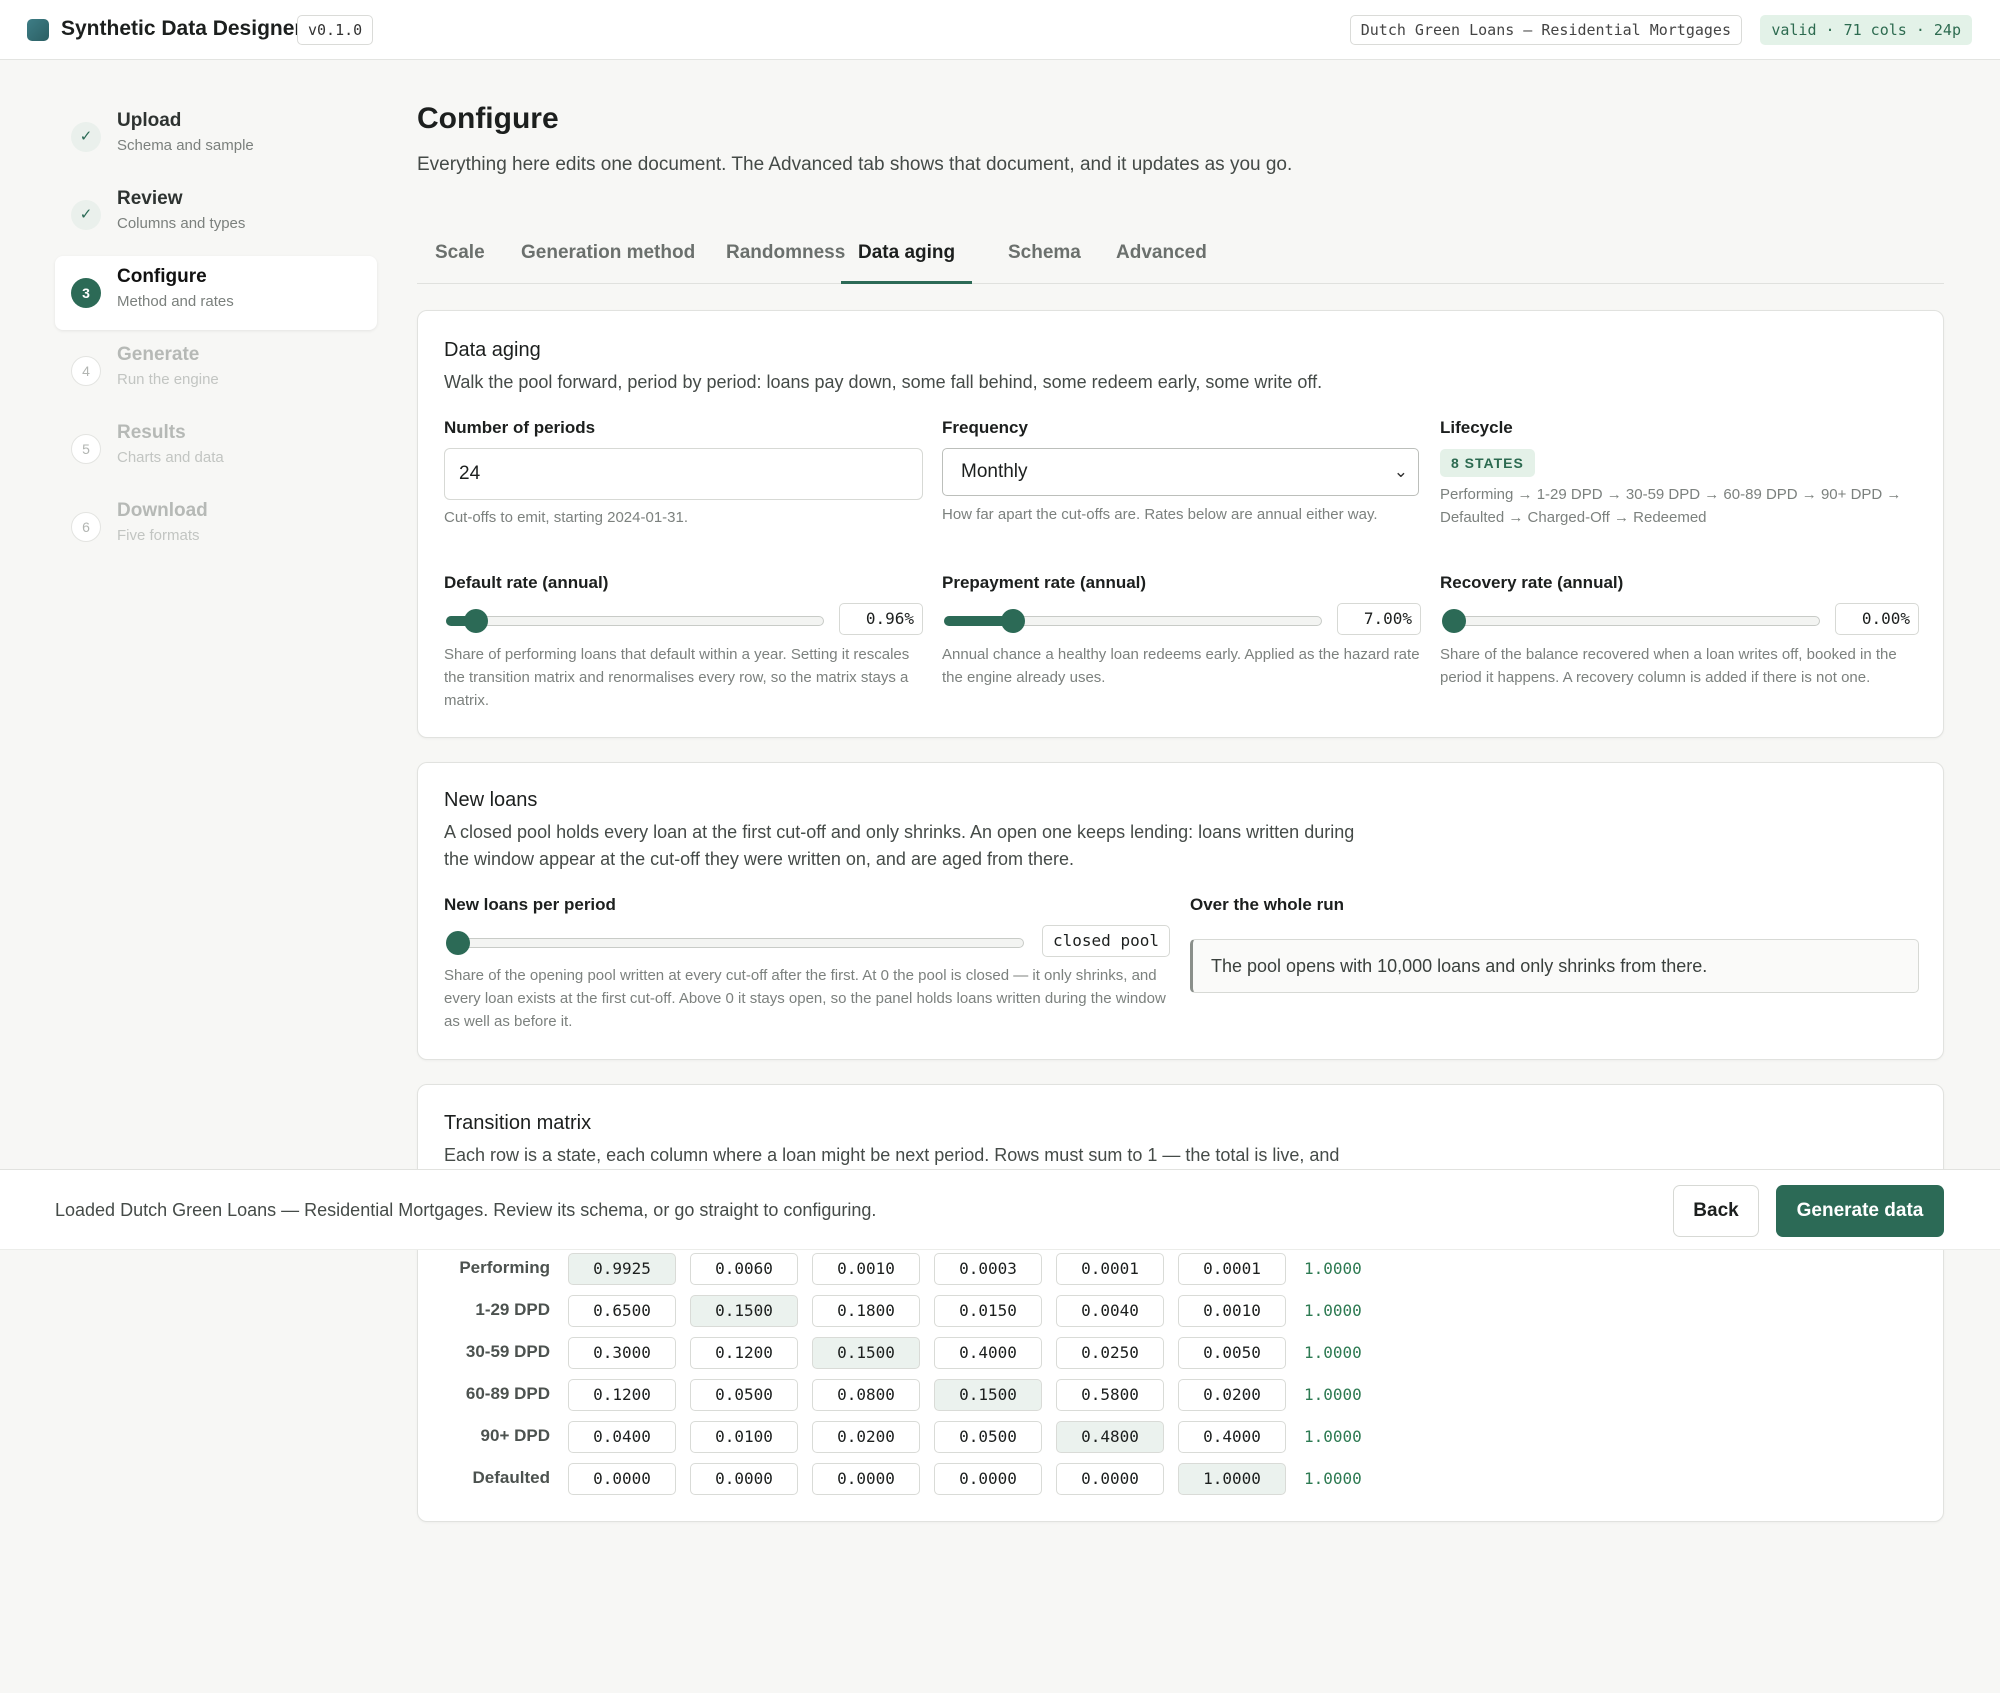 The width and height of the screenshot is (2000, 1693). Describe the element at coordinates (530, 904) in the screenshot. I see `new-loans-per-period-label: New loans per period` at that location.